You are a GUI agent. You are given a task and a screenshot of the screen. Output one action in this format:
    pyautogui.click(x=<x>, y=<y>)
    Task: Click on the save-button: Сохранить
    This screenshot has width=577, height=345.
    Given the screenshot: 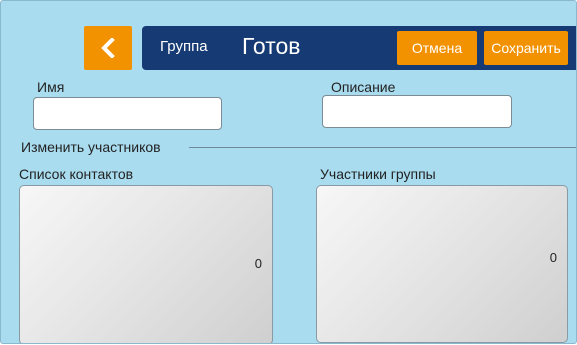 What is the action you would take?
    pyautogui.click(x=526, y=48)
    